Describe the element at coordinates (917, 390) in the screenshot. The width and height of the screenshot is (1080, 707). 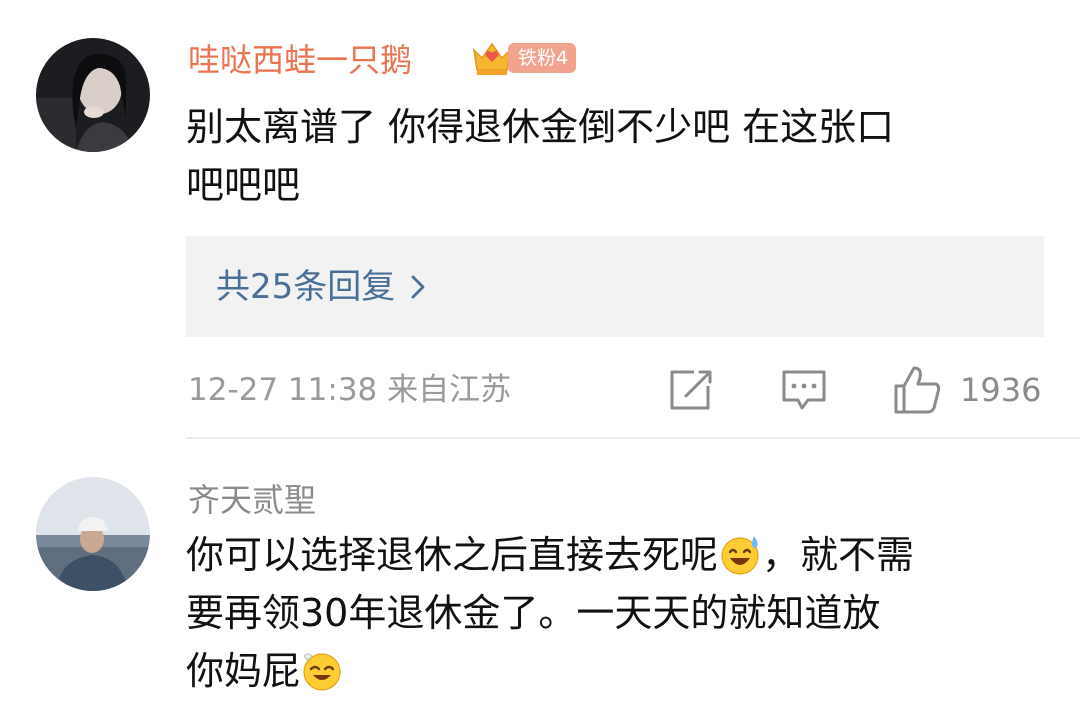
I see `thumbs-up-icon` at that location.